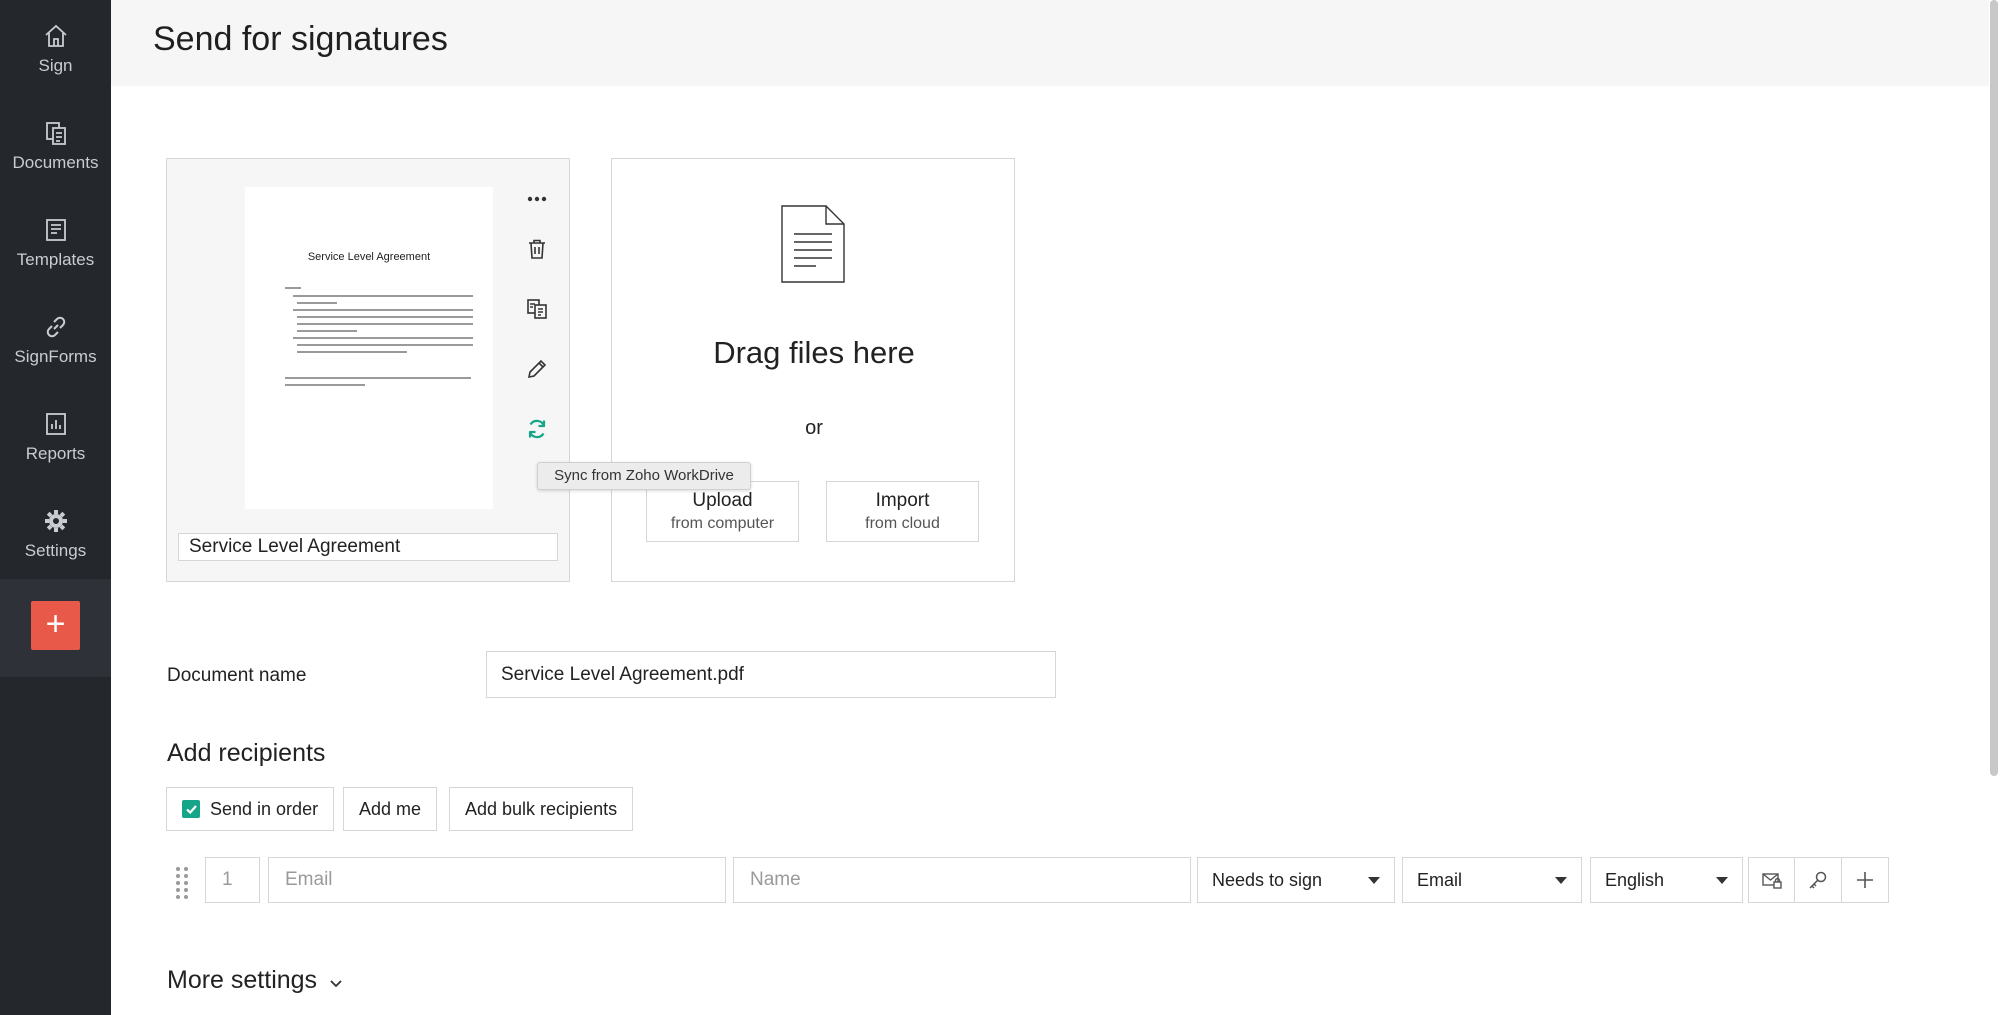 Image resolution: width=2000 pixels, height=1015 pixels. I want to click on upload-button-subtitle: from computer, so click(722, 523).